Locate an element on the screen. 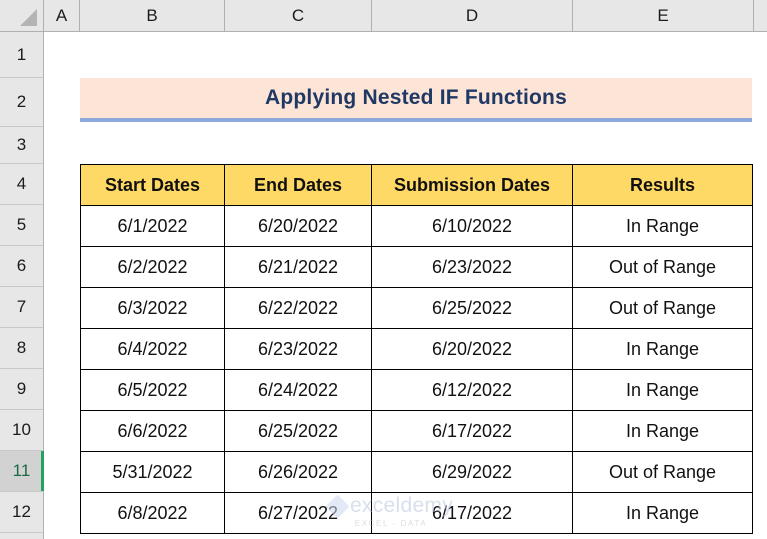 The image size is (767, 539). table-cell: 6/1/2022 is located at coordinates (152, 226).